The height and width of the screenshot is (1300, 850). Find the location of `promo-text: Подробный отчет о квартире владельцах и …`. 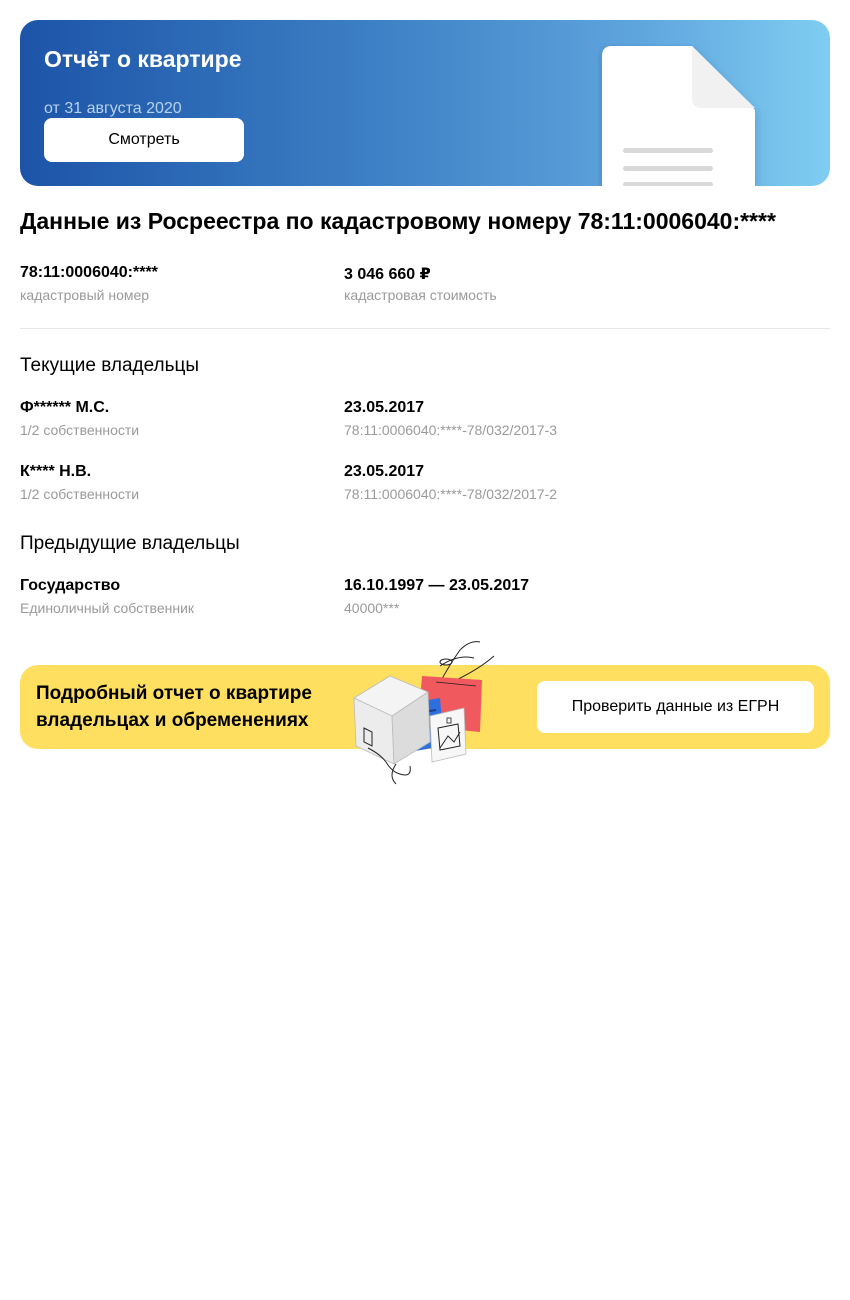

promo-text: Подробный отчет о квартире владельцах и … is located at coordinates (174, 707).